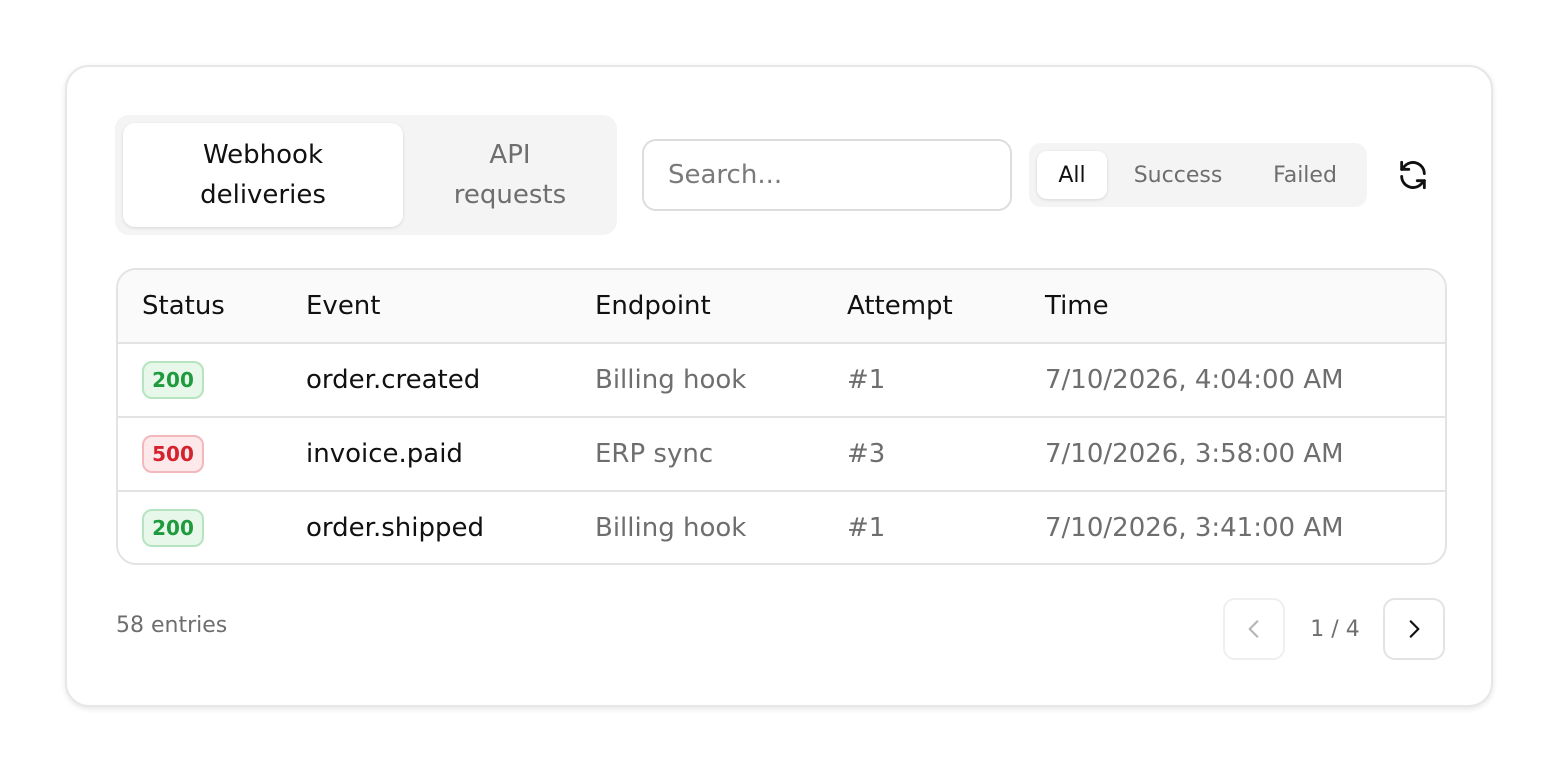 This screenshot has width=1560, height=774. I want to click on next-page-button, so click(1414, 629).